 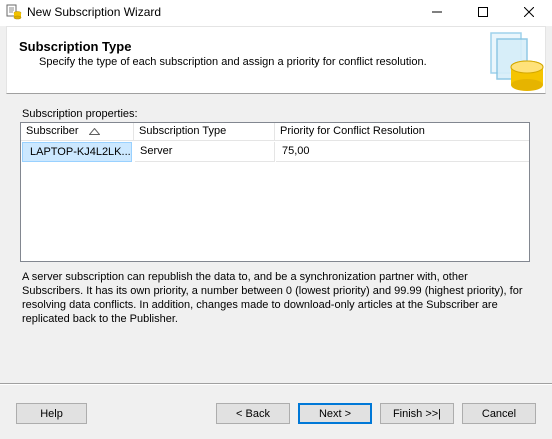 I want to click on title-bar: New Subscription Wizard, so click(x=276, y=13).